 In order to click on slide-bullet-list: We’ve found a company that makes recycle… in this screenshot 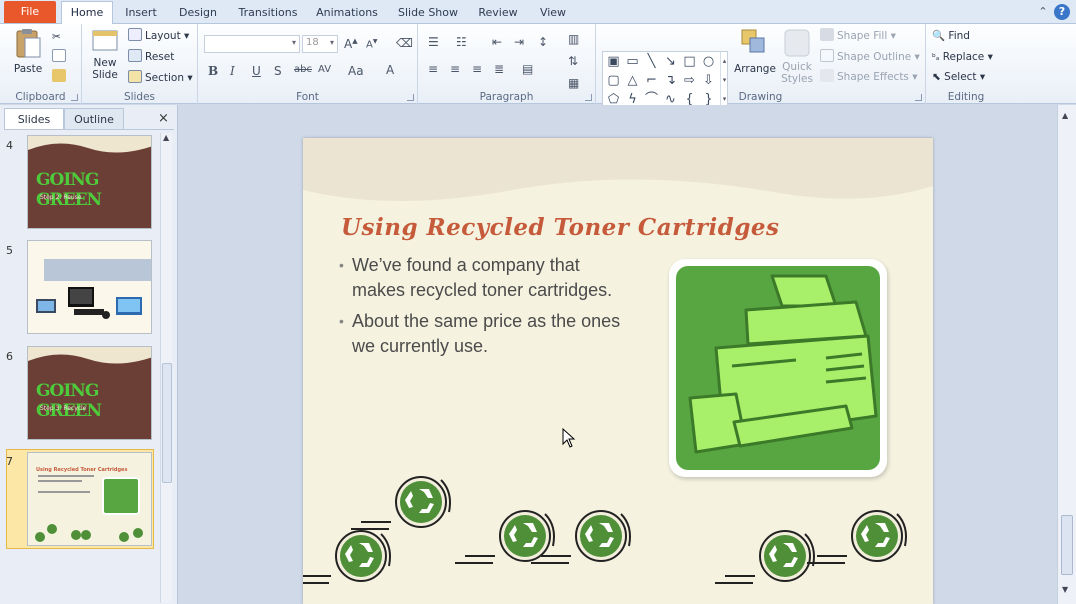, I will do `click(484, 309)`.